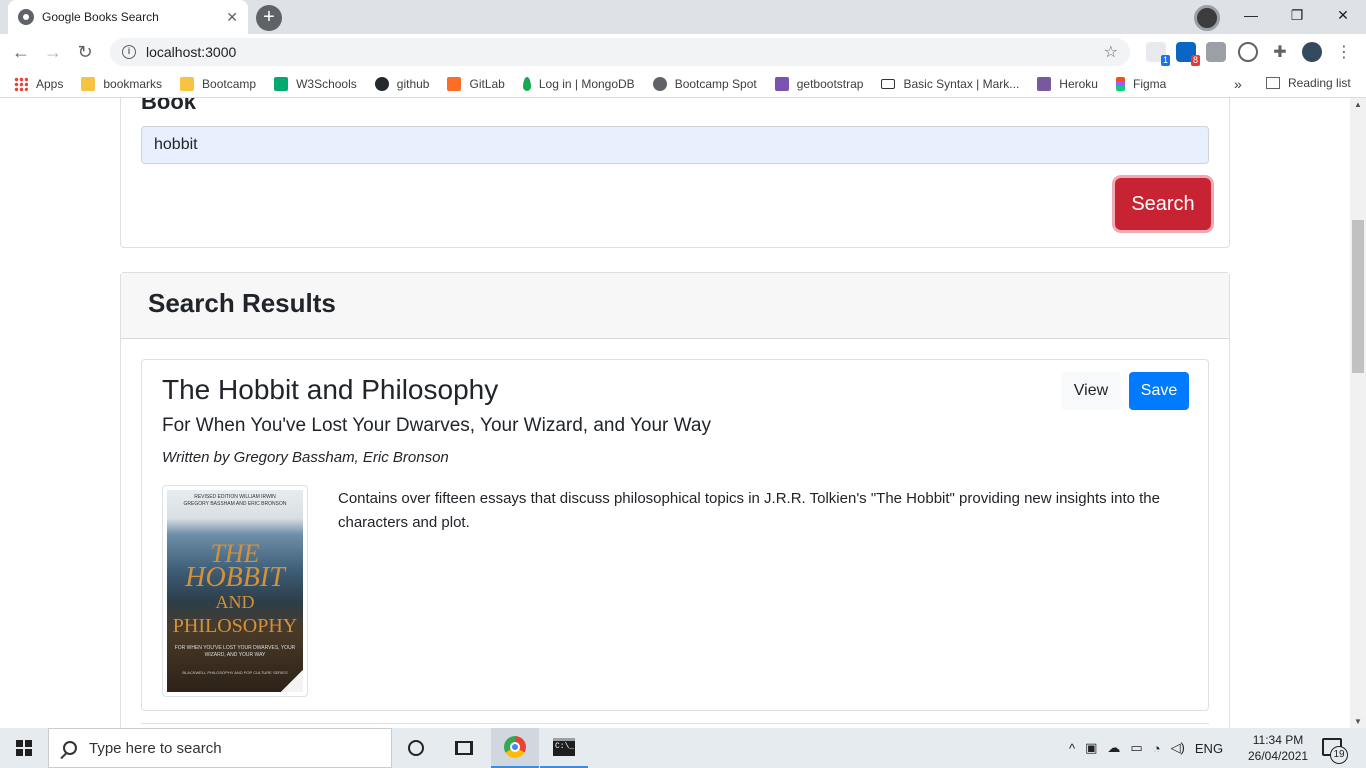  I want to click on extension-circle-icon, so click(1248, 52).